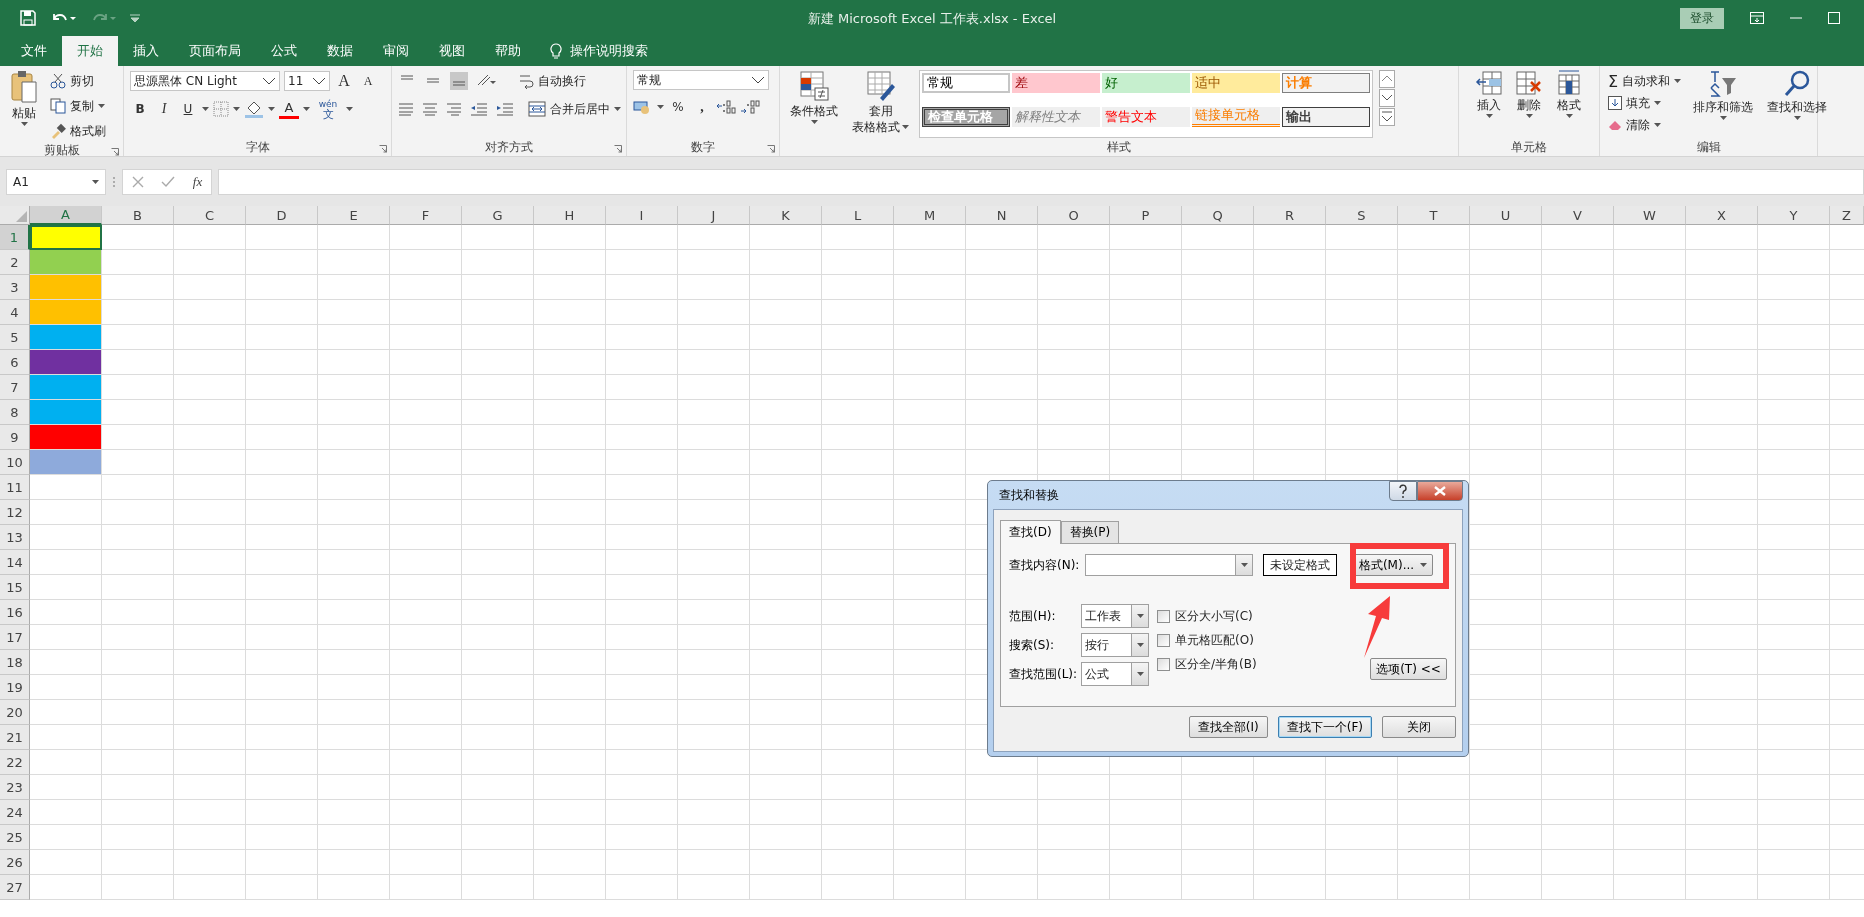  What do you see at coordinates (15, 837) in the screenshot?
I see `row-header: 25` at bounding box center [15, 837].